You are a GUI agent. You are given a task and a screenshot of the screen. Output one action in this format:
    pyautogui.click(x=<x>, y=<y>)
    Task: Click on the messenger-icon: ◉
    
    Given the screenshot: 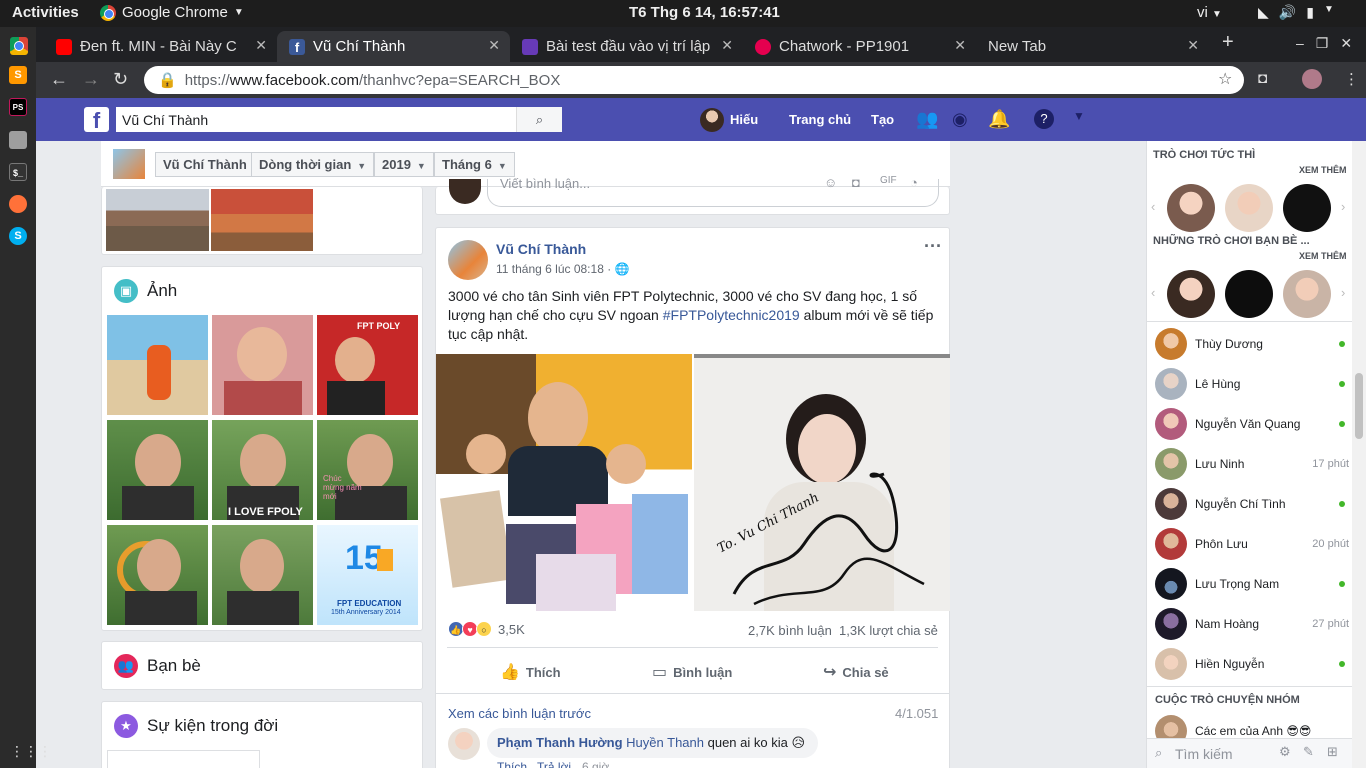 What is the action you would take?
    pyautogui.click(x=960, y=119)
    